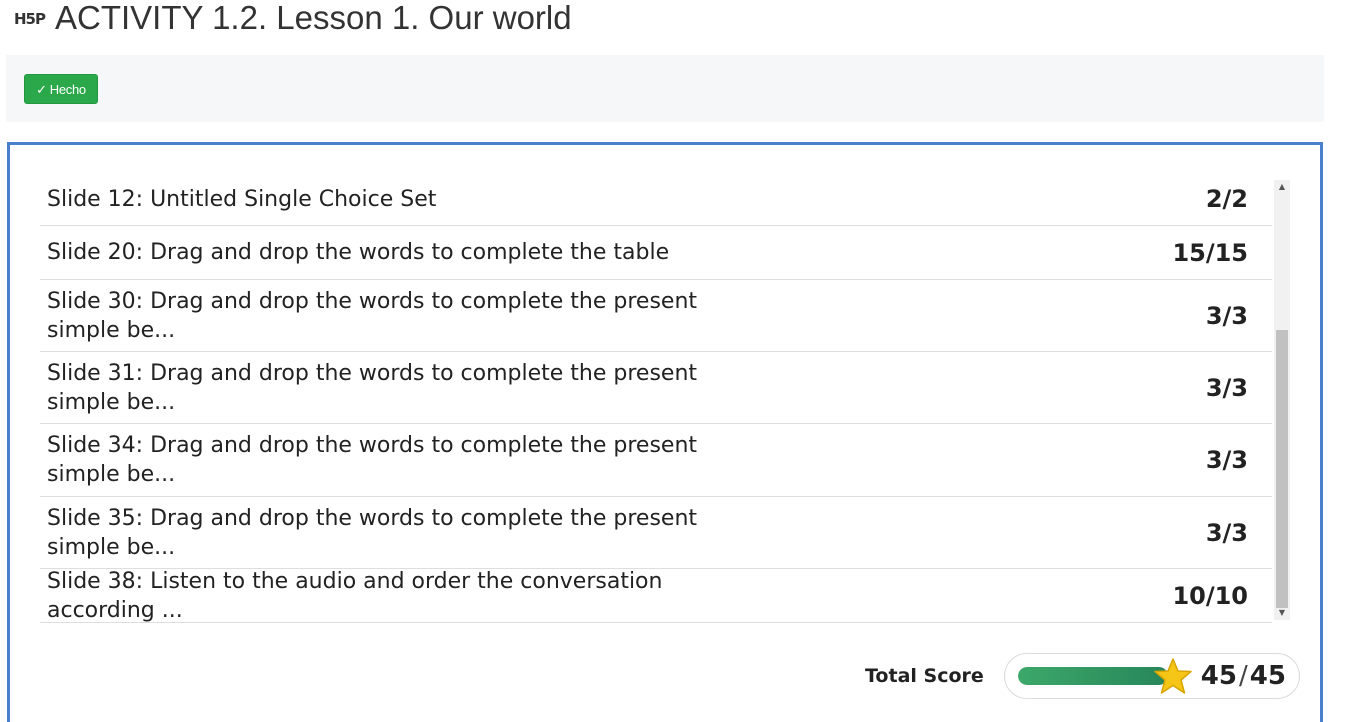  What do you see at coordinates (1210, 252) in the screenshot?
I see `result-score: 15/15` at bounding box center [1210, 252].